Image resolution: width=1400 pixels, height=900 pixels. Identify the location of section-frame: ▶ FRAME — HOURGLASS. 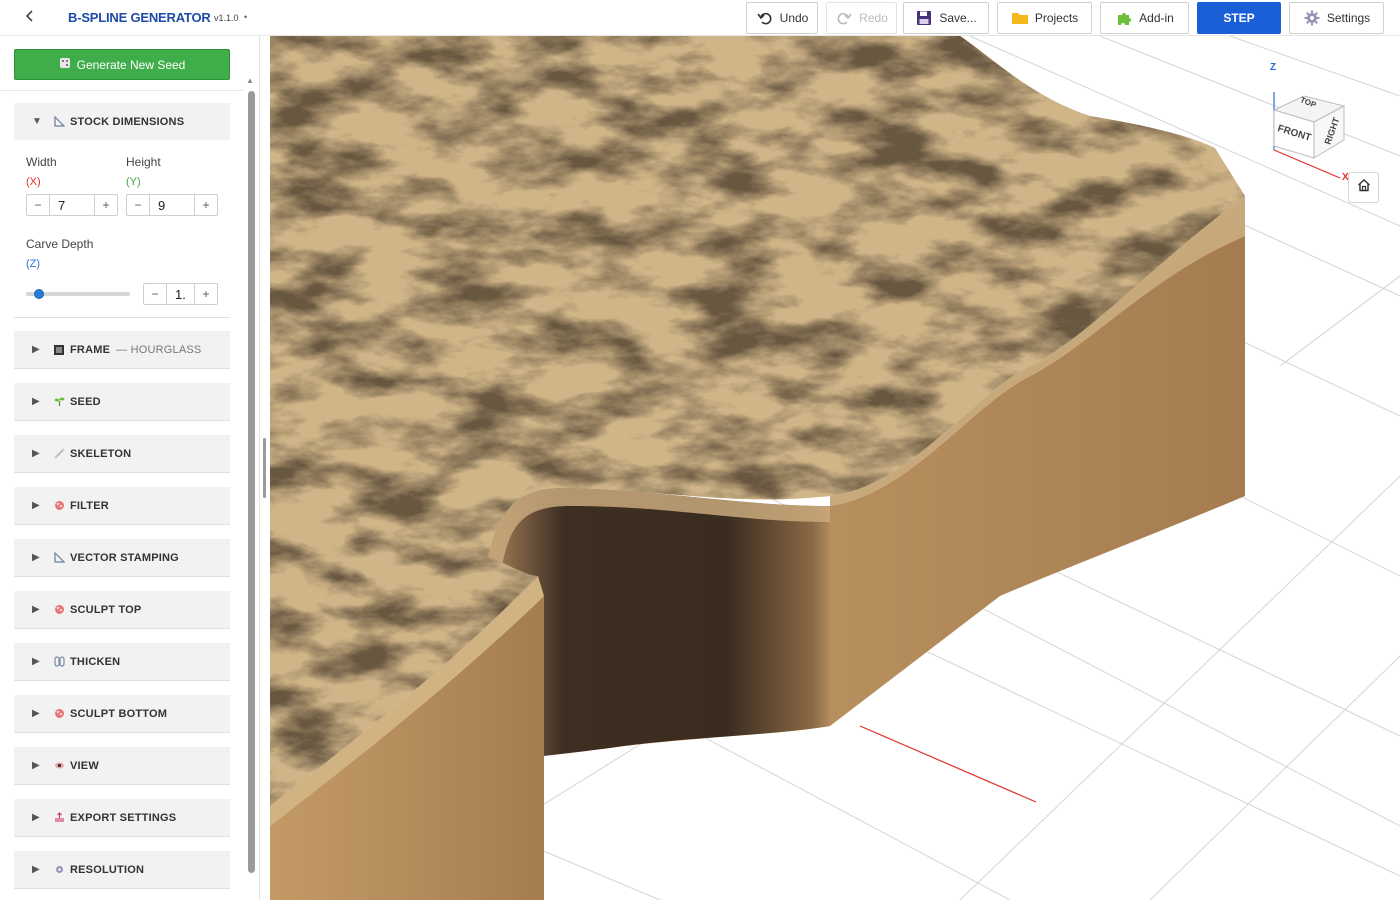
(122, 350).